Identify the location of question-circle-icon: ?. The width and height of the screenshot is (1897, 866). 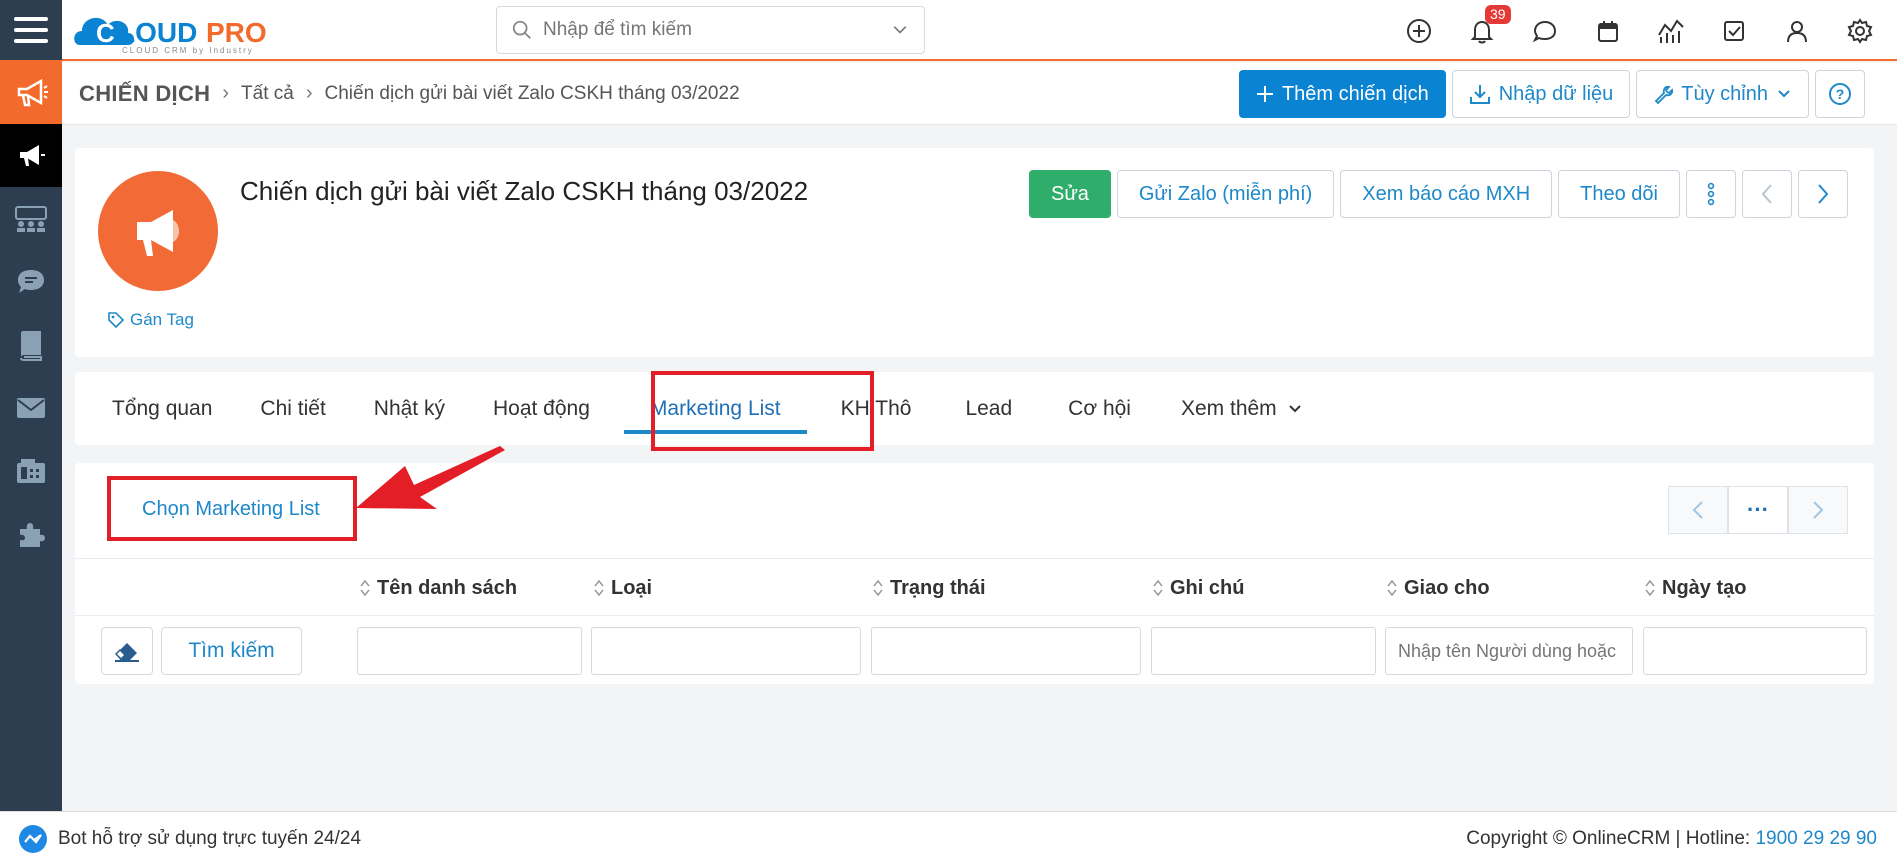
(1840, 94).